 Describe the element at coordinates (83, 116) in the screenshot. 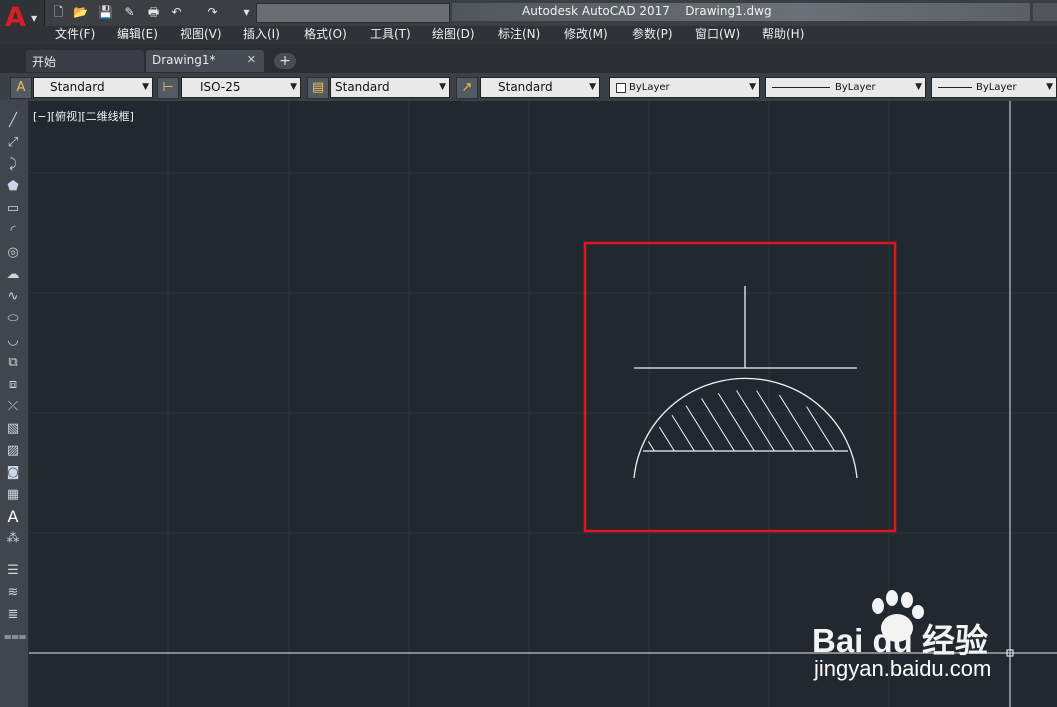

I see `viewport-controls-label: [−][俯视][二维线框]` at that location.